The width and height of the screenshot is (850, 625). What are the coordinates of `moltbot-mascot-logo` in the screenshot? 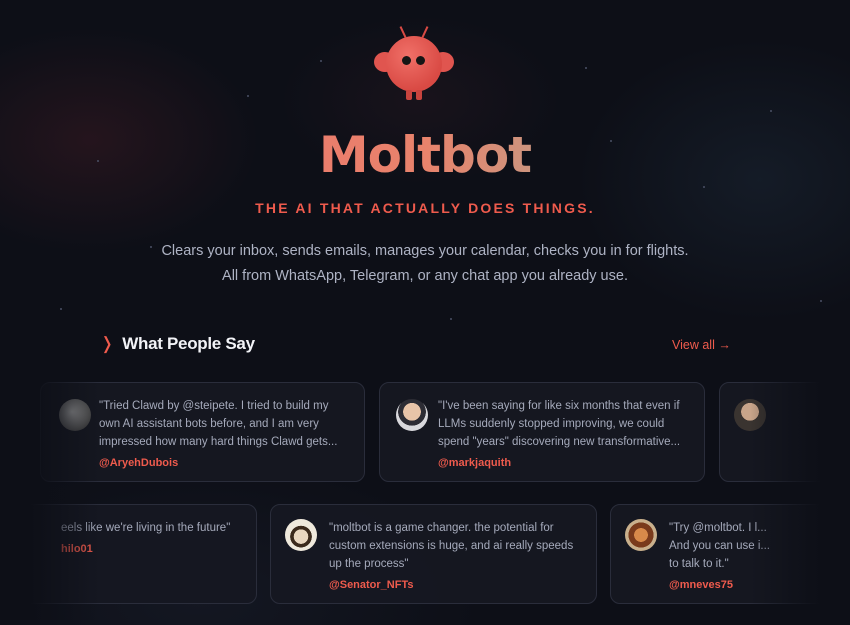 It's located at (414, 64).